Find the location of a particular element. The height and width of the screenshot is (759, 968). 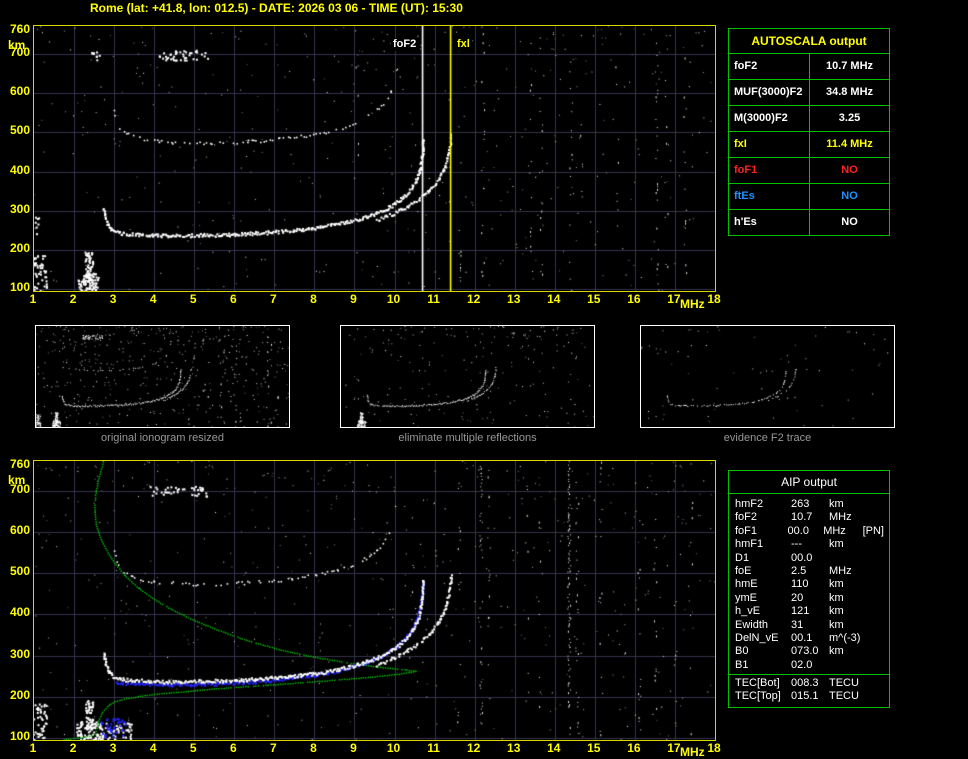

fof2-marker-label: foF2 is located at coordinates (405, 44).